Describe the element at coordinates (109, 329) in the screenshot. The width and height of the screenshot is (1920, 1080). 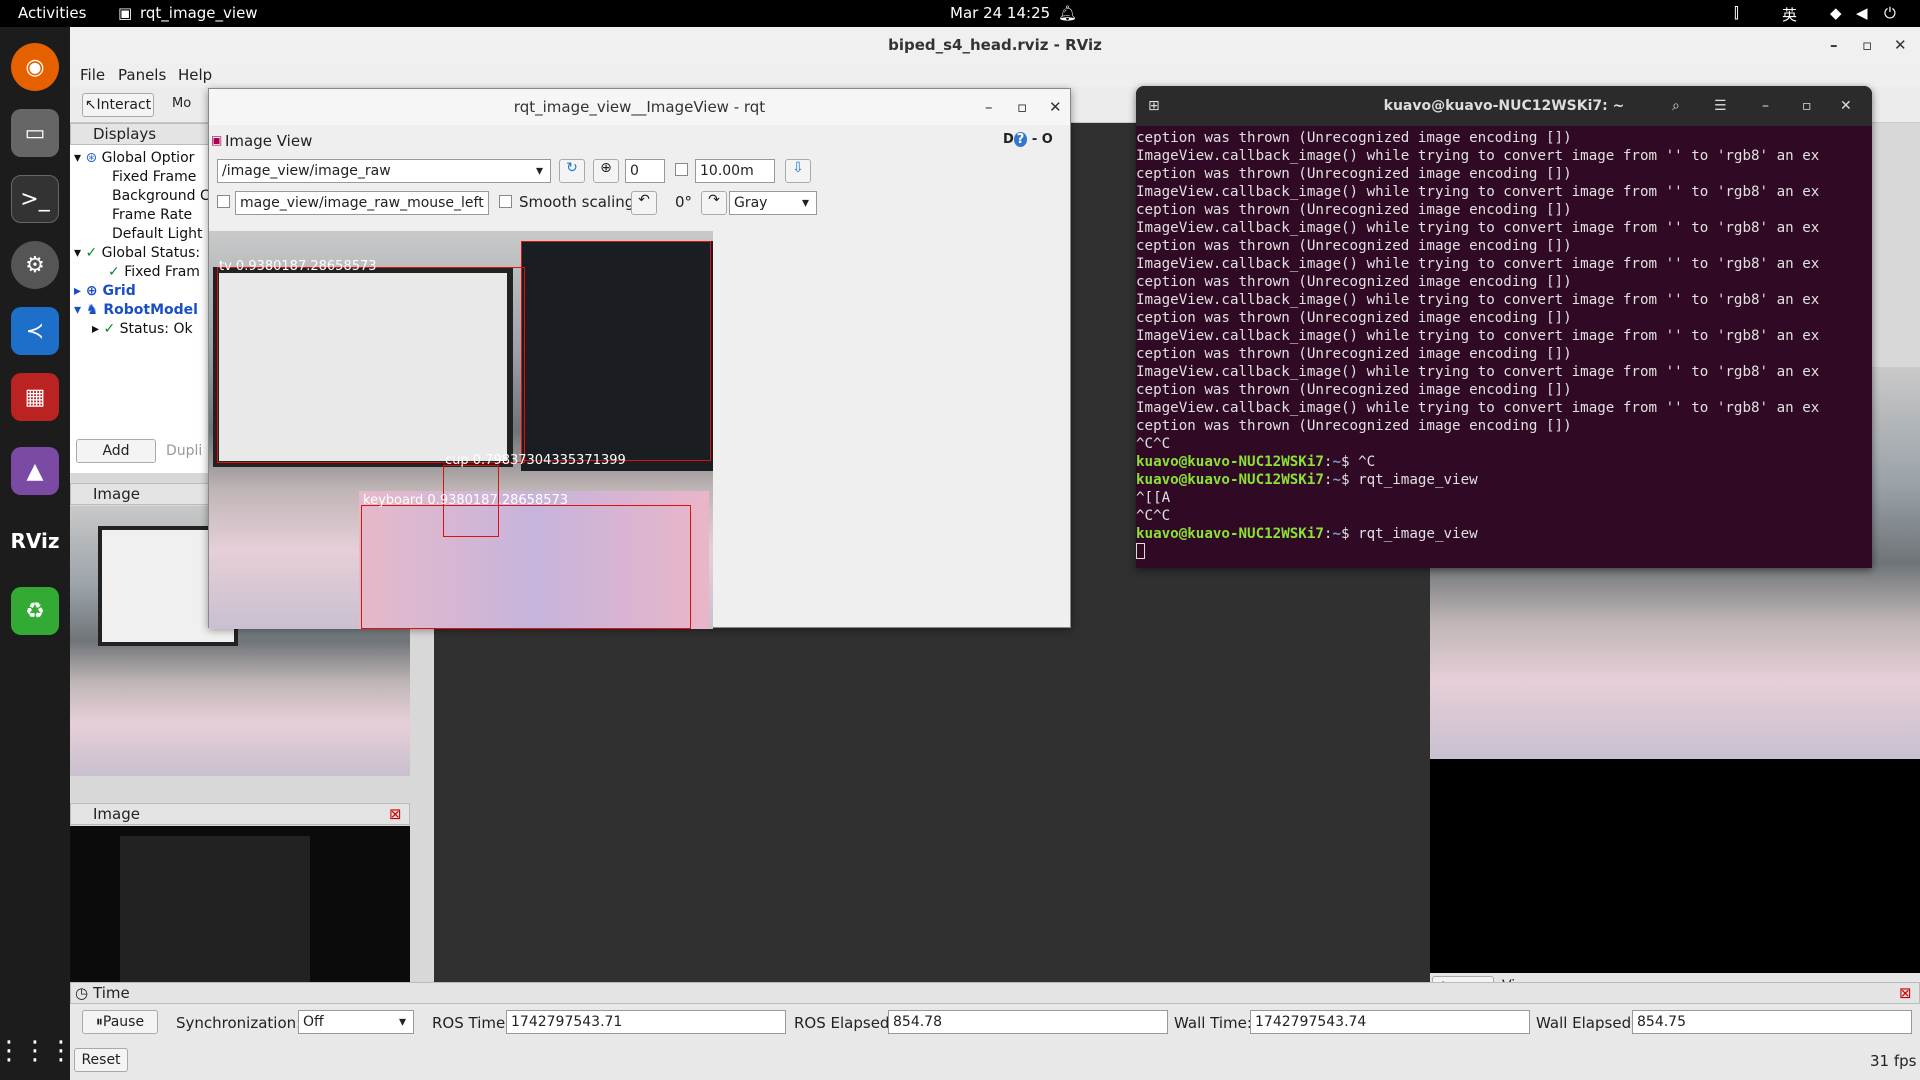
I see `check-icon: ✓` at that location.